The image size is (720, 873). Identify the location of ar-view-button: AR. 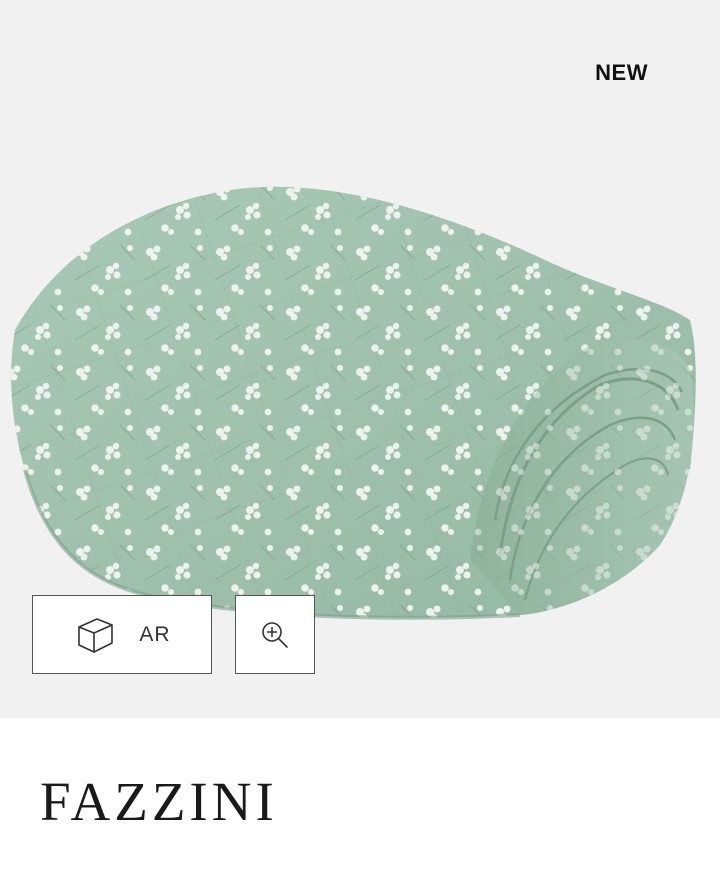
(122, 634).